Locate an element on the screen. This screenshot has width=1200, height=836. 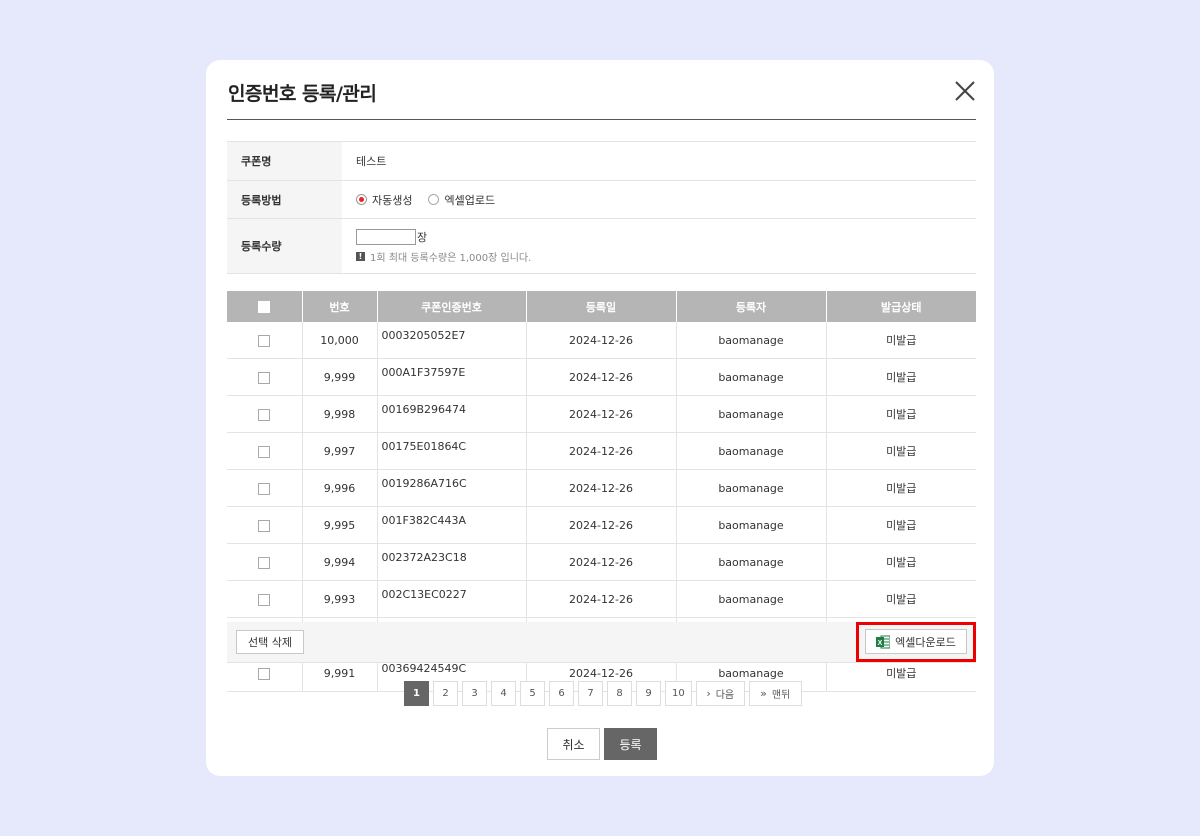
table-row: 9,999 000A1F37597E 2024-12-26 baomanage 미발급 is located at coordinates (601, 377).